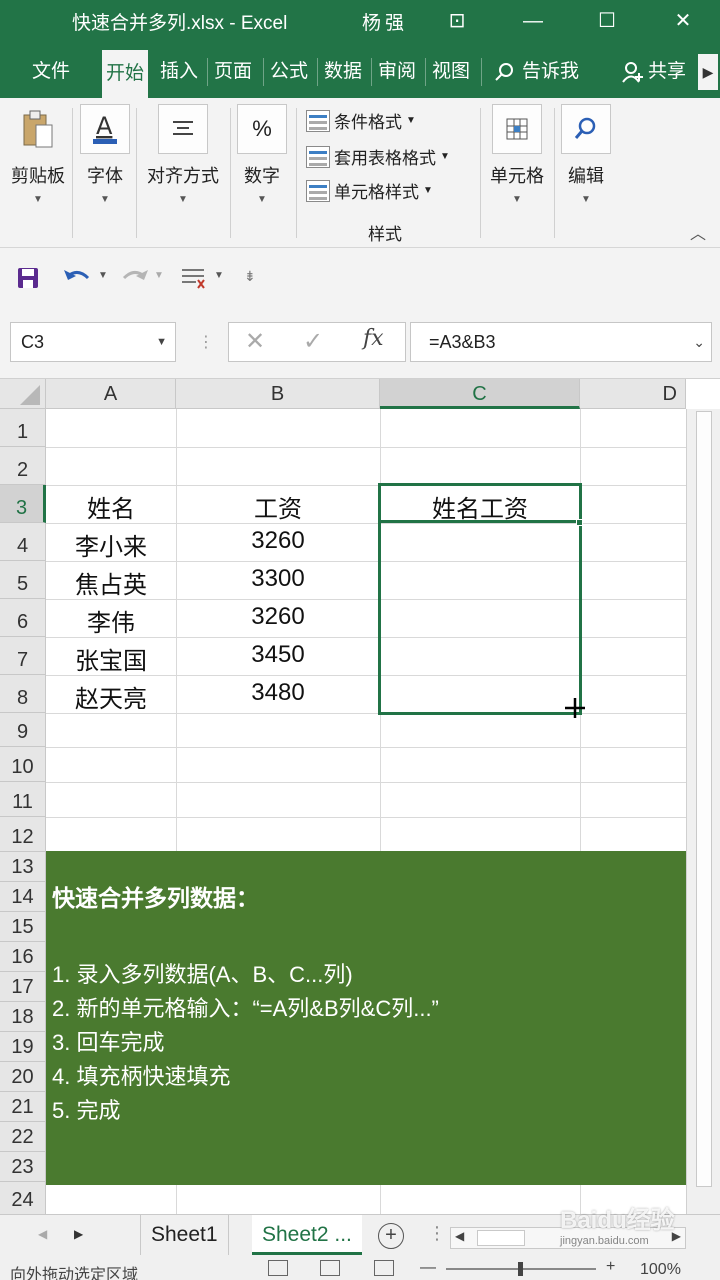 Image resolution: width=720 pixels, height=1280 pixels. Describe the element at coordinates (125, 74) in the screenshot. I see `tab-home: 开始` at that location.